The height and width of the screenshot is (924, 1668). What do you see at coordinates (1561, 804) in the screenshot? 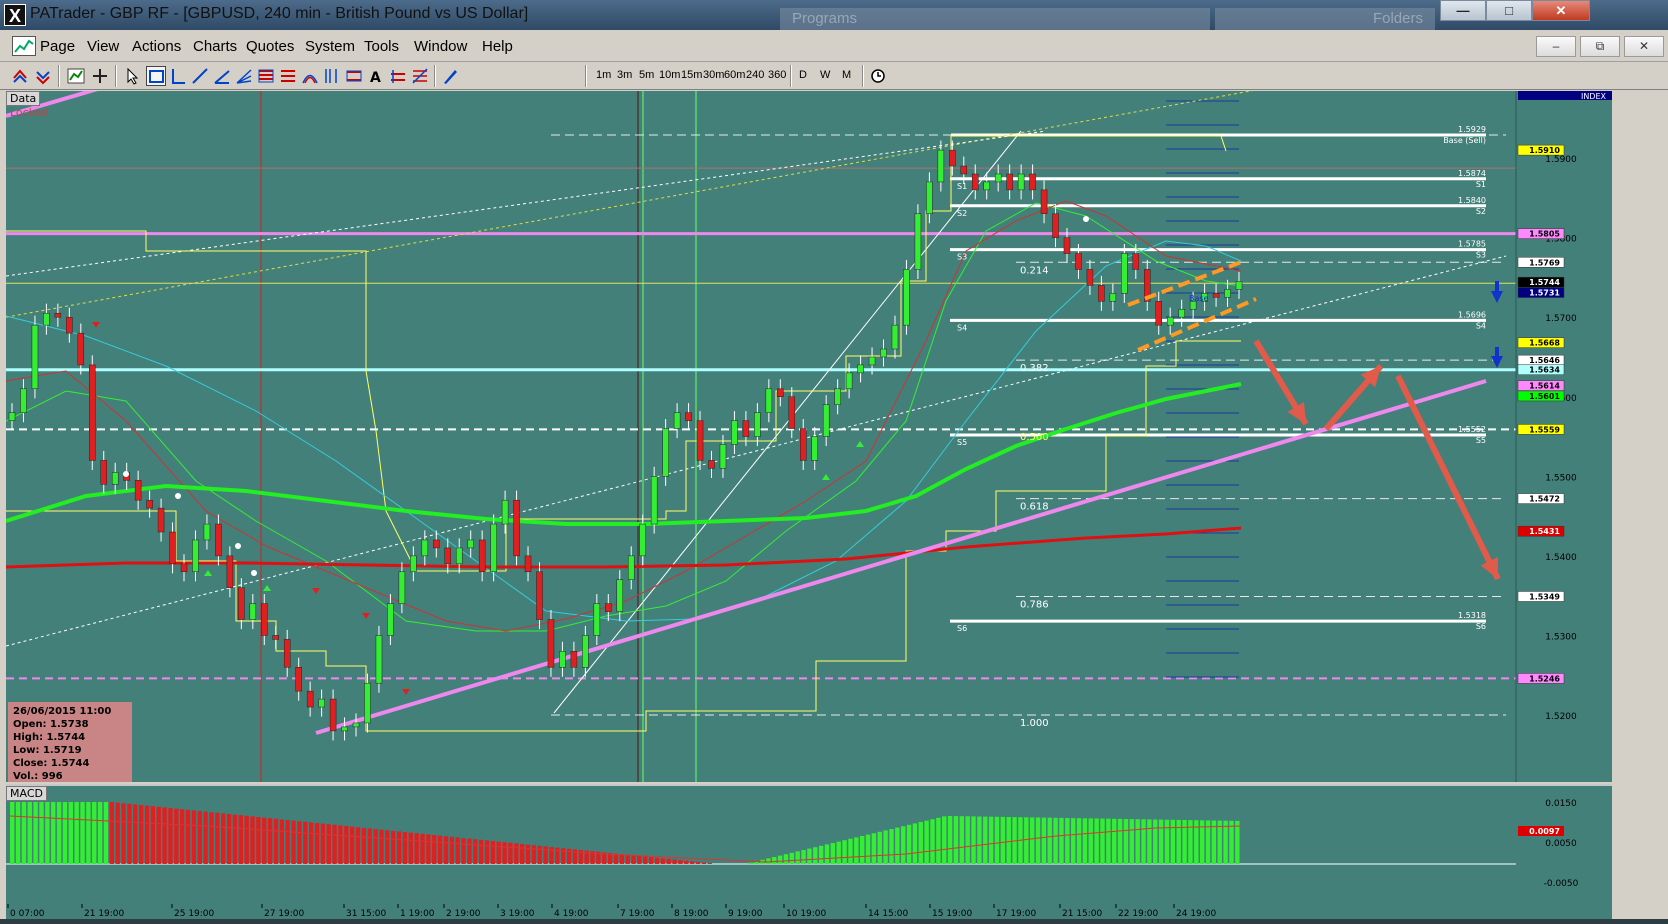
I see `macd-axis-tick: 0.0150` at bounding box center [1561, 804].